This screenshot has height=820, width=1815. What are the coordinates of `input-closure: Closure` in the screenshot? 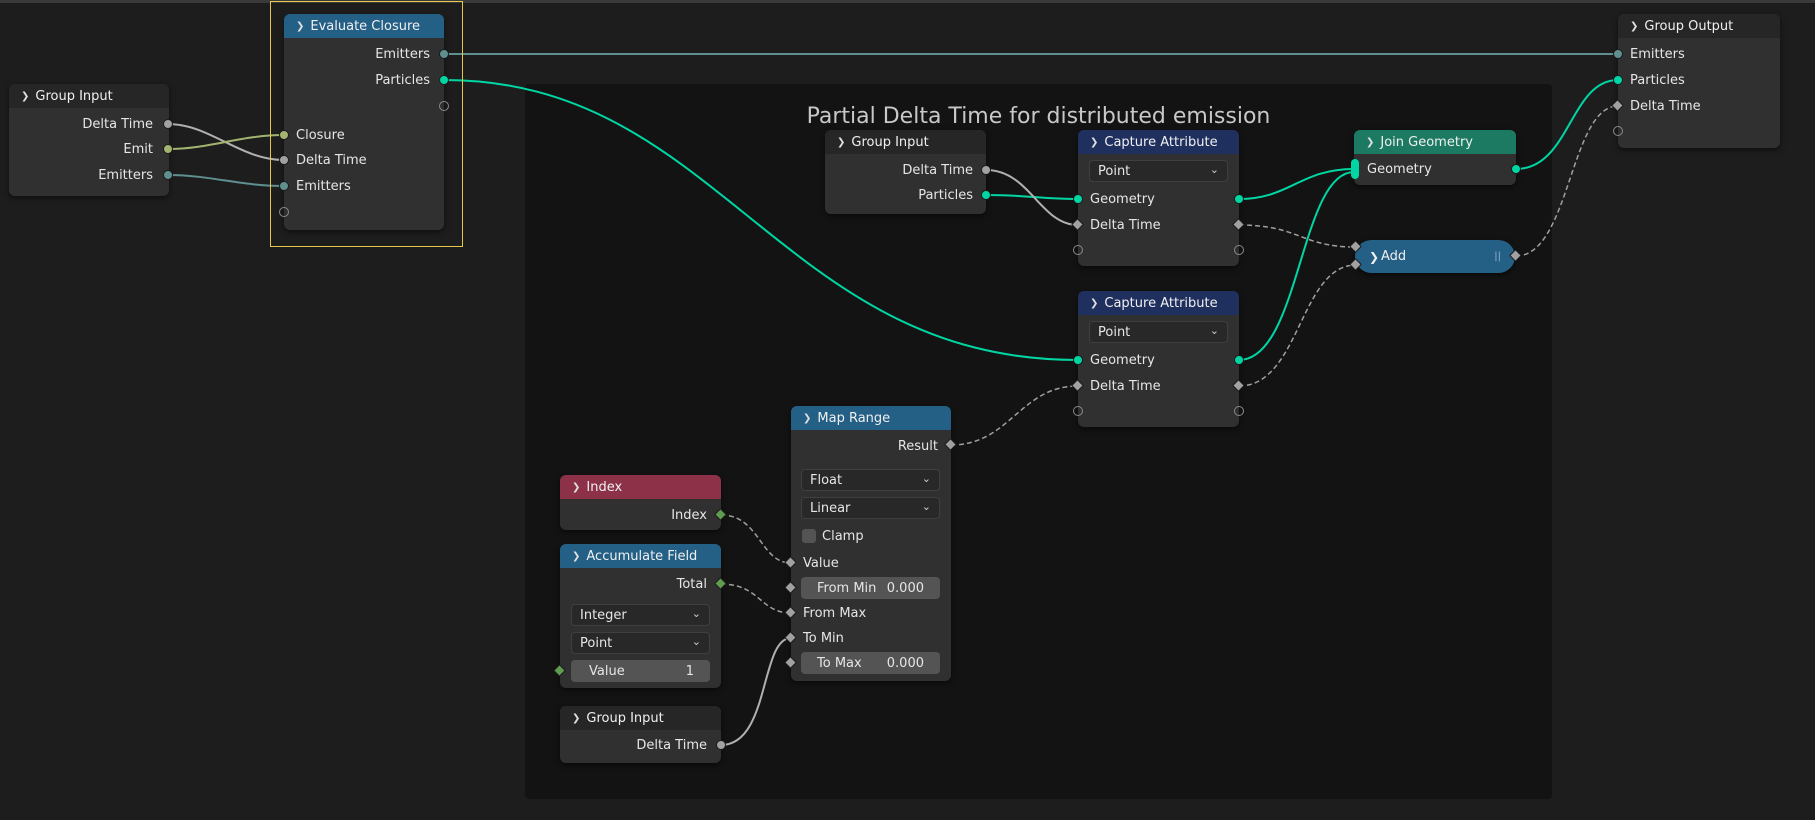 It's located at (320, 135).